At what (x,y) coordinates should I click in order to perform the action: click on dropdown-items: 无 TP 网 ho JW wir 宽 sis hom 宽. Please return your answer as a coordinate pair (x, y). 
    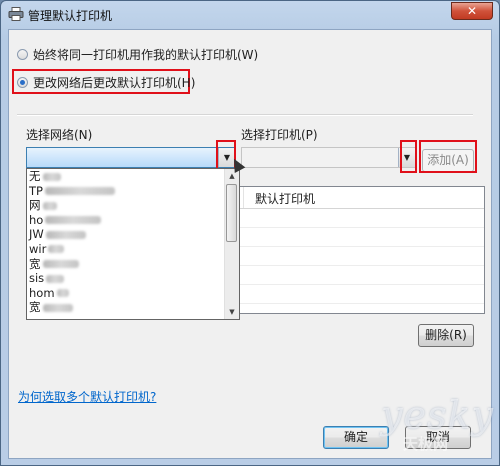
    Looking at the image, I should click on (133, 242).